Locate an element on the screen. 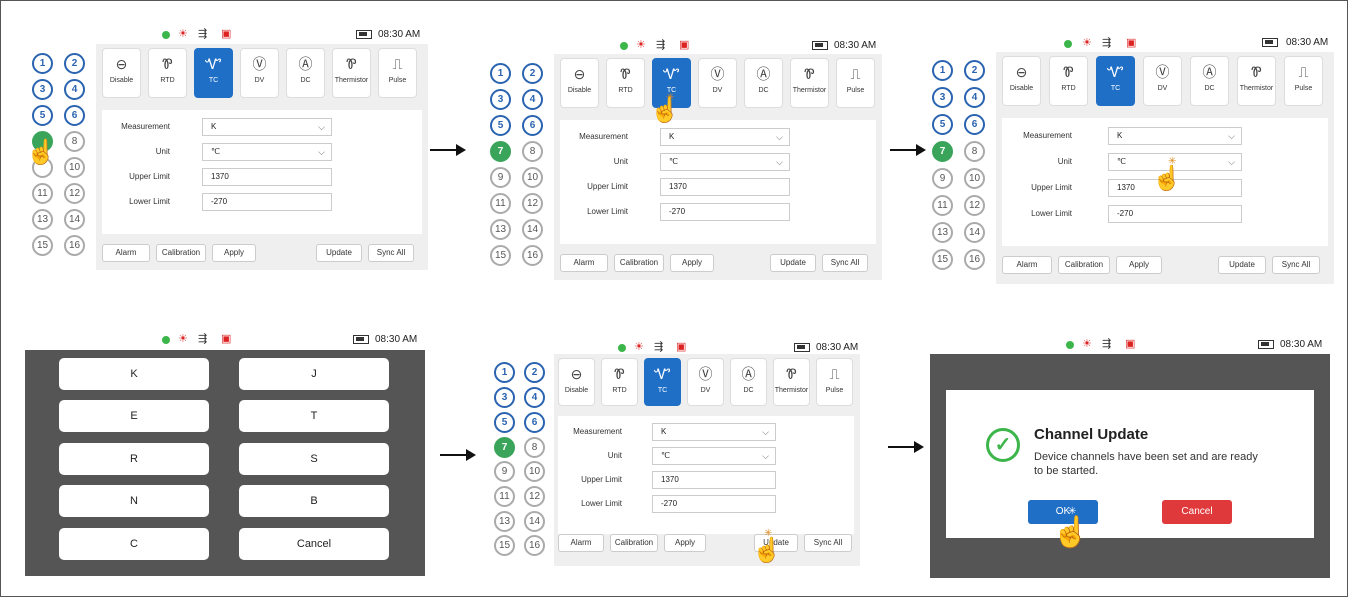 The width and height of the screenshot is (1348, 597). type-j-button: J is located at coordinates (314, 374).